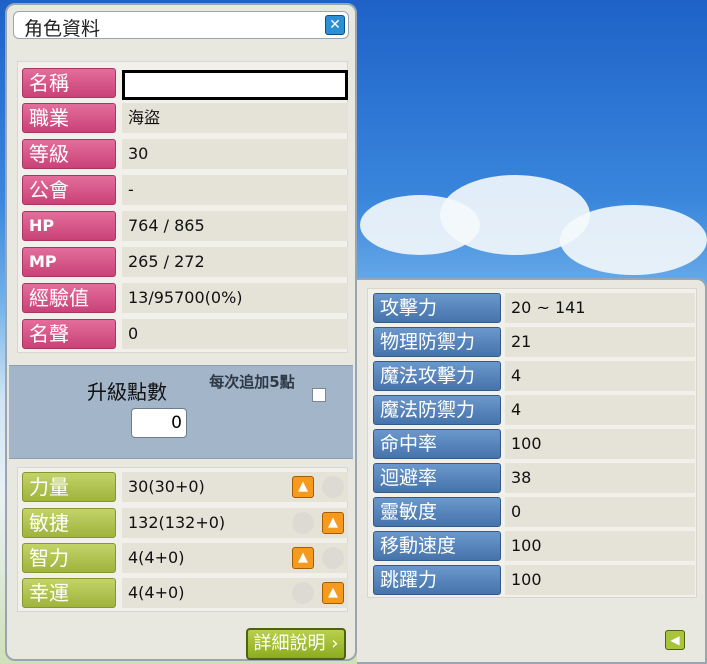  I want to click on stat-label-str: 力量, so click(69, 487).